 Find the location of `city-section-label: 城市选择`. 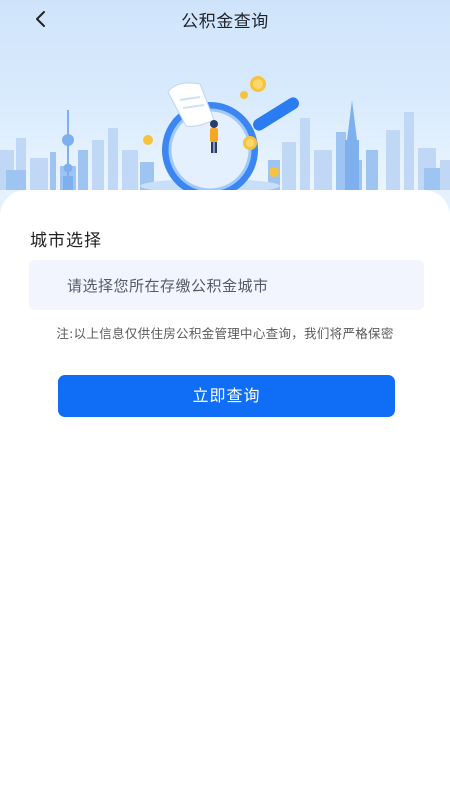

city-section-label: 城市选择 is located at coordinates (66, 241).